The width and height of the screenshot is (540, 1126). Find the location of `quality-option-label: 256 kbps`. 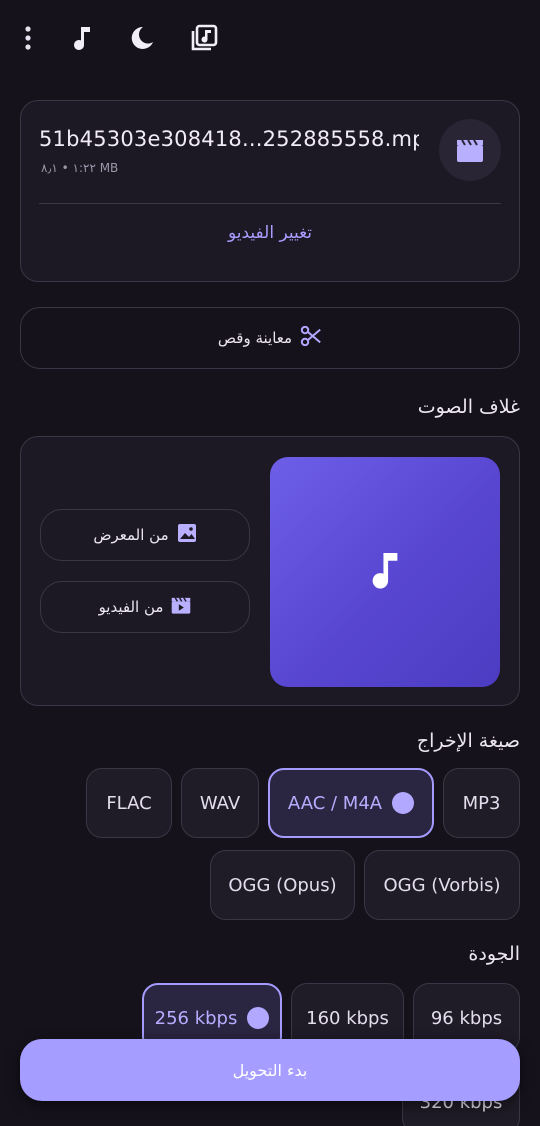

quality-option-label: 256 kbps is located at coordinates (196, 1018).